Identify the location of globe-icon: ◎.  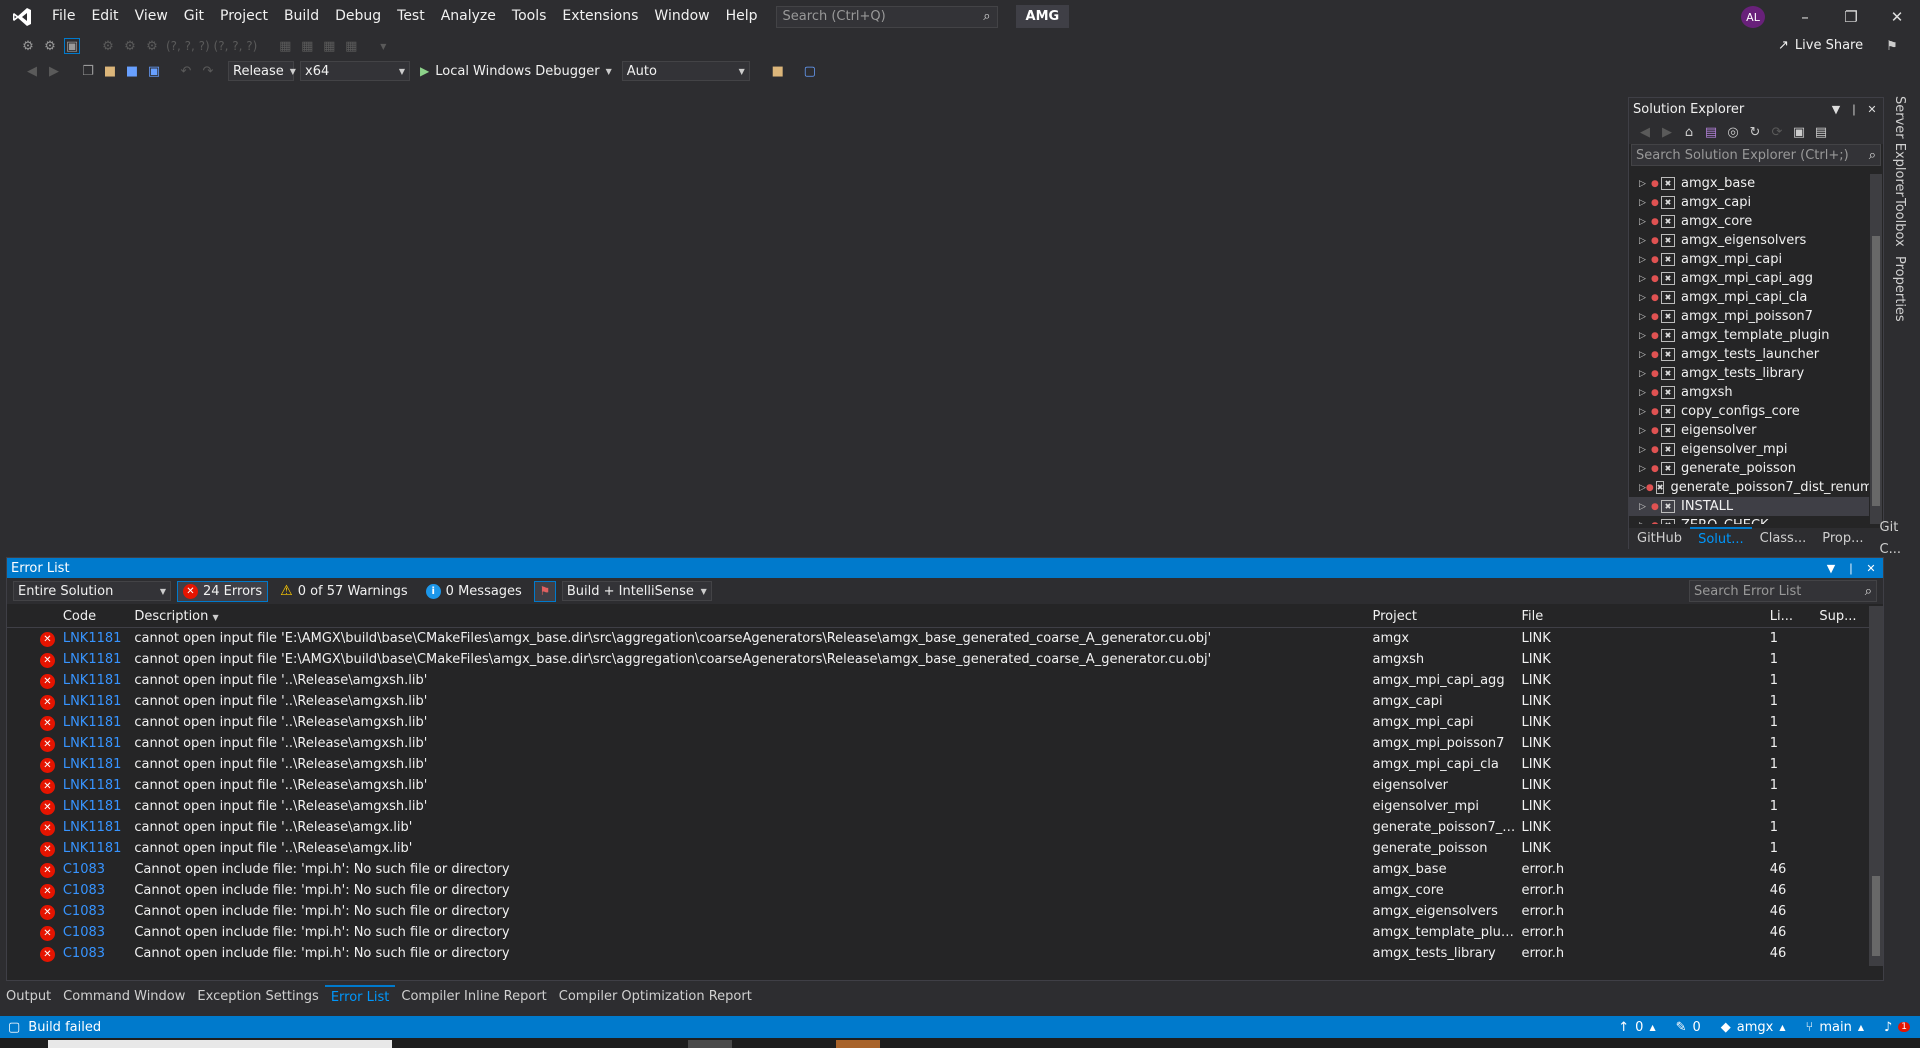
(1733, 132).